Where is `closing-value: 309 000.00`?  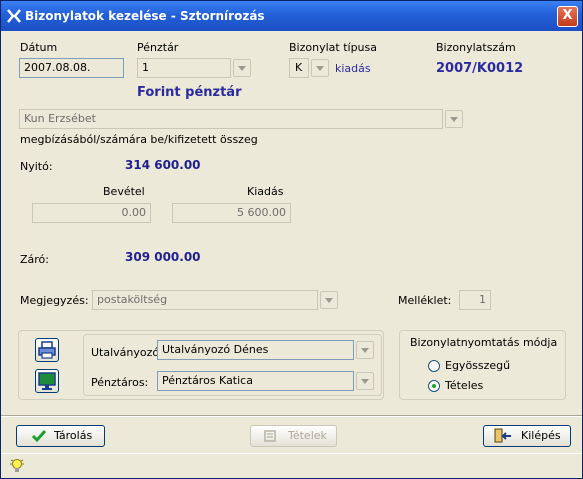
closing-value: 309 000.00 is located at coordinates (163, 257).